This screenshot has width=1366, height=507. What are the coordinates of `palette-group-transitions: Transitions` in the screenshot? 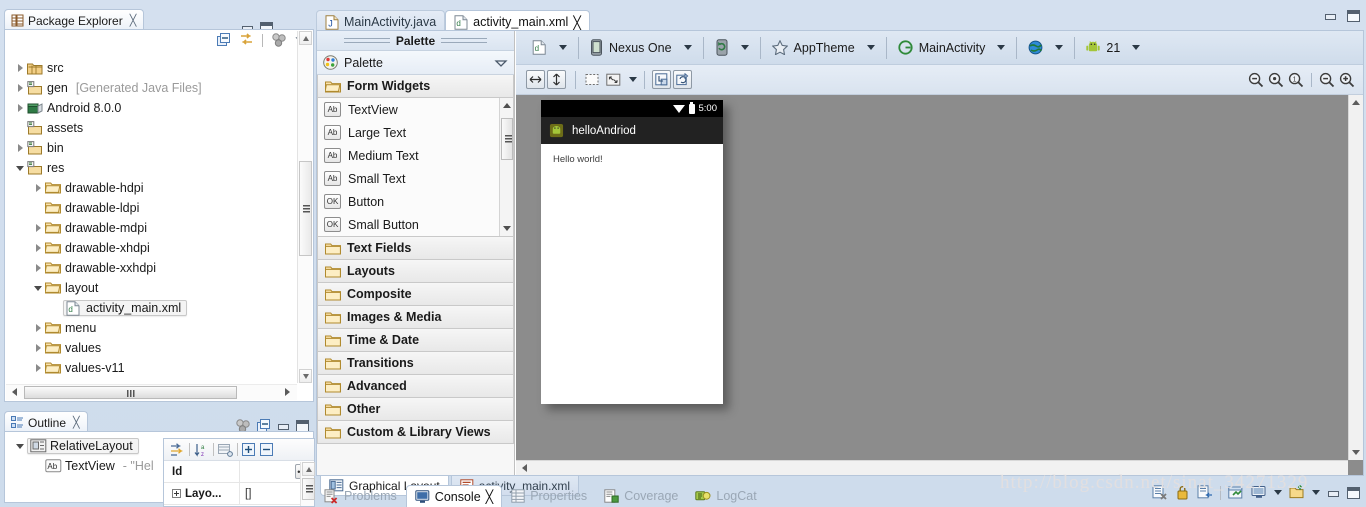 It's located at (415, 363).